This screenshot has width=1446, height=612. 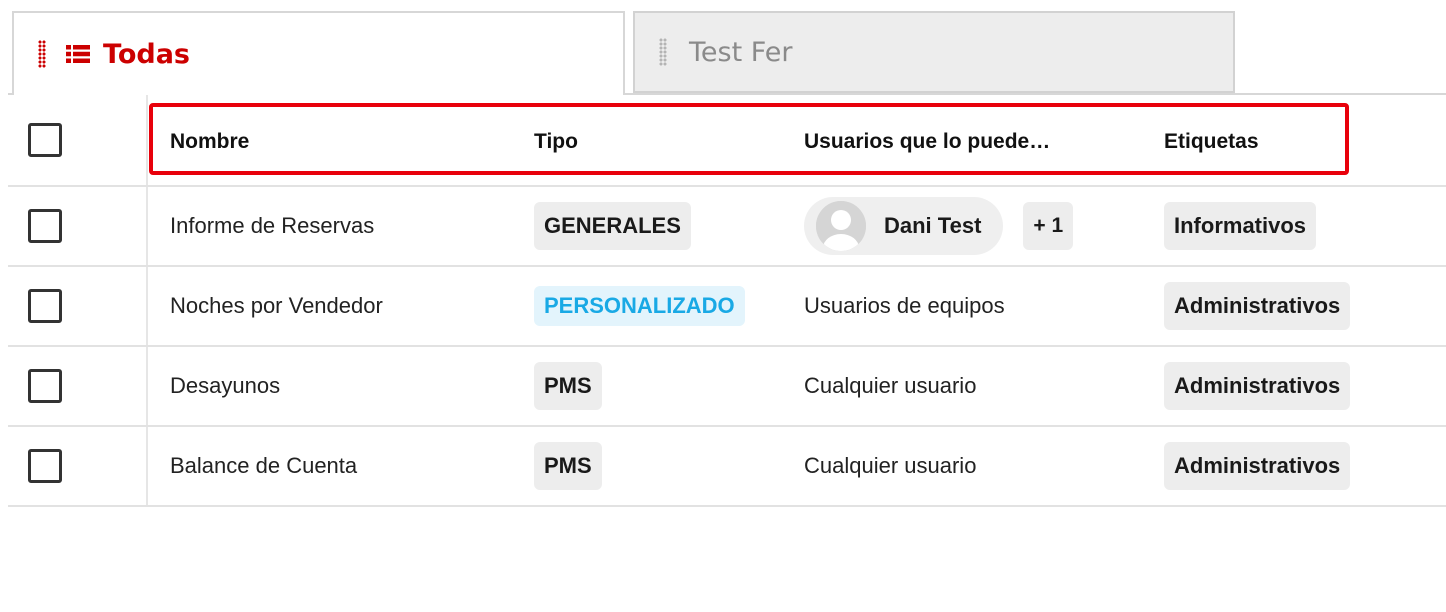 What do you see at coordinates (225, 386) in the screenshot?
I see `report-name: Desayunos` at bounding box center [225, 386].